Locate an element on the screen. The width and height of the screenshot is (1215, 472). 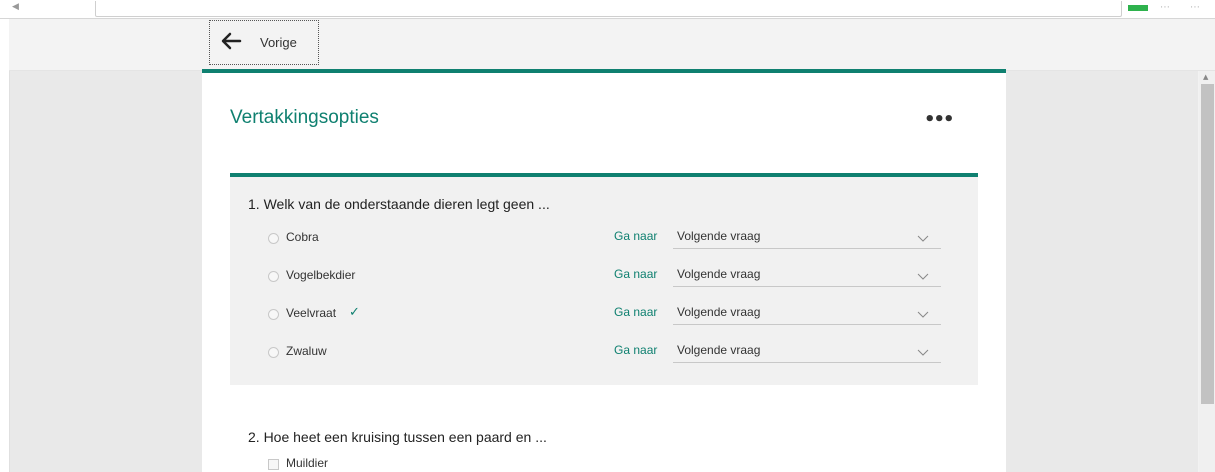
option-label: Cobra is located at coordinates (302, 237).